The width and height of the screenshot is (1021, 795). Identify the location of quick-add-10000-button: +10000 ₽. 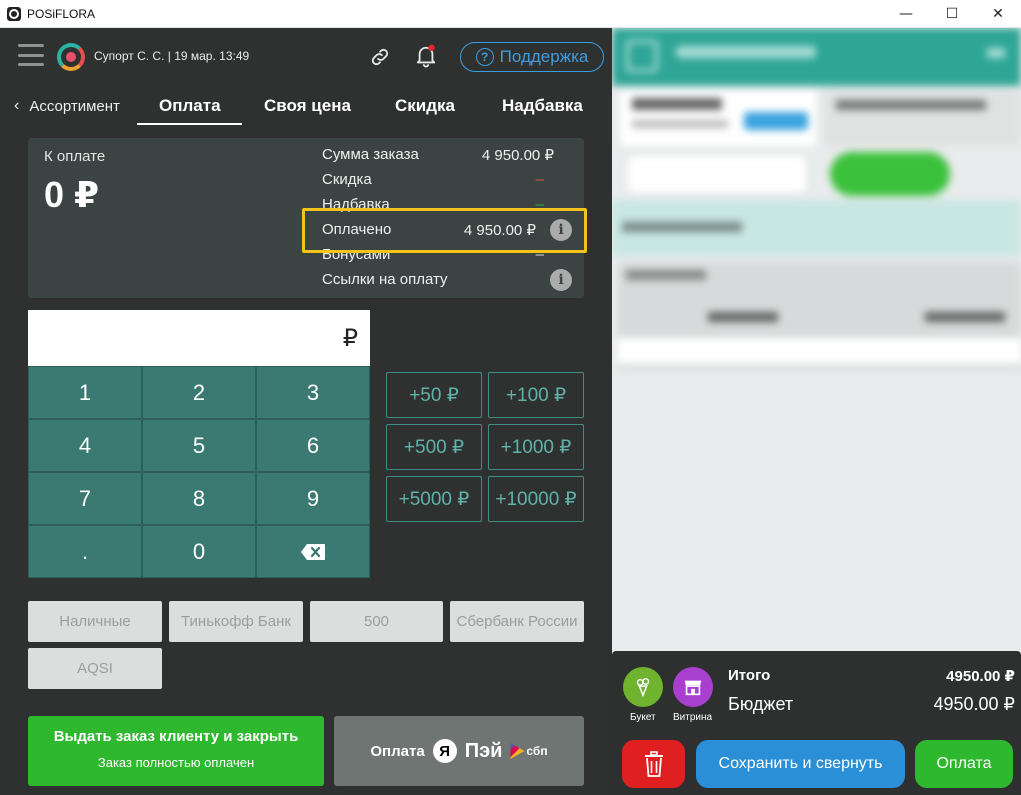
(536, 499).